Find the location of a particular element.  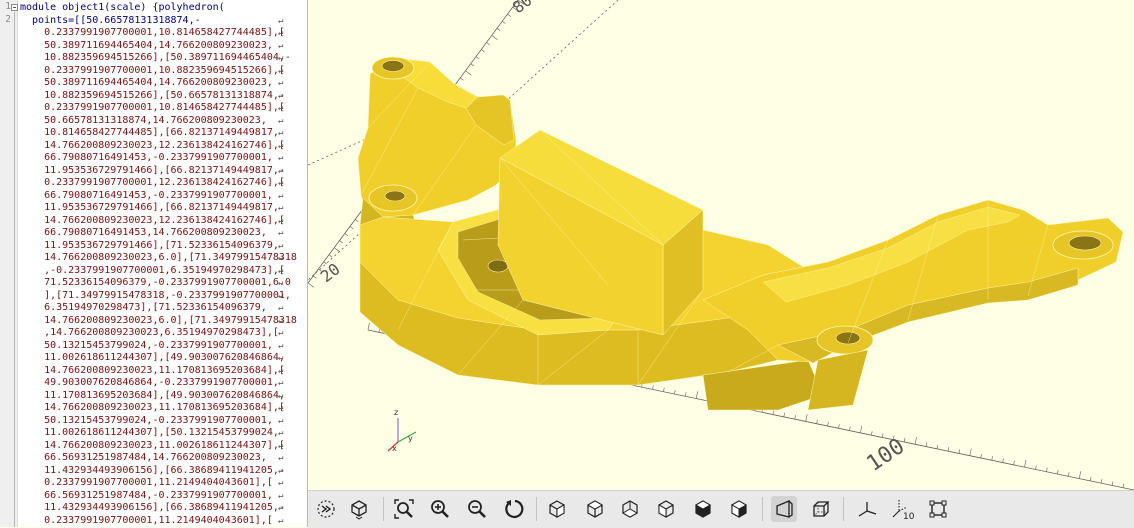

view-back-button is located at coordinates (739, 509).